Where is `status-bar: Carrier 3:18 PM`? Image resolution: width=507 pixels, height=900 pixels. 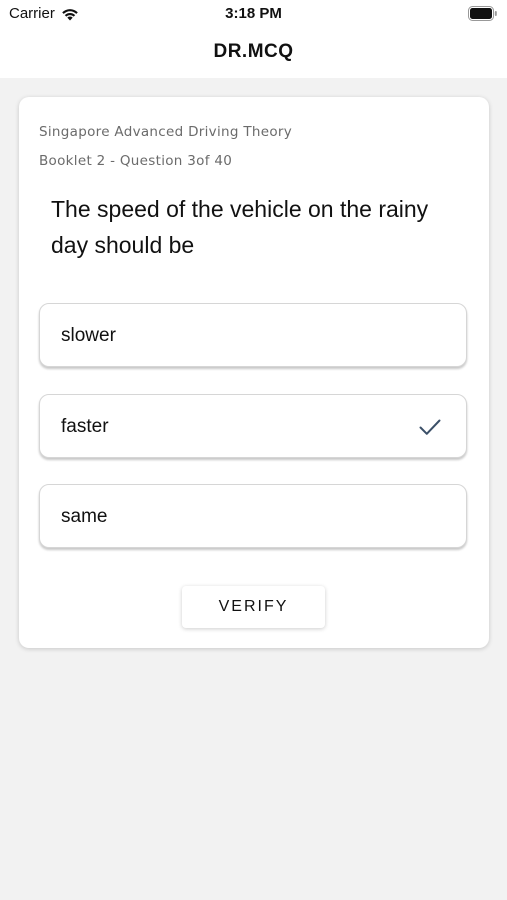
status-bar: Carrier 3:18 PM is located at coordinates (253, 14).